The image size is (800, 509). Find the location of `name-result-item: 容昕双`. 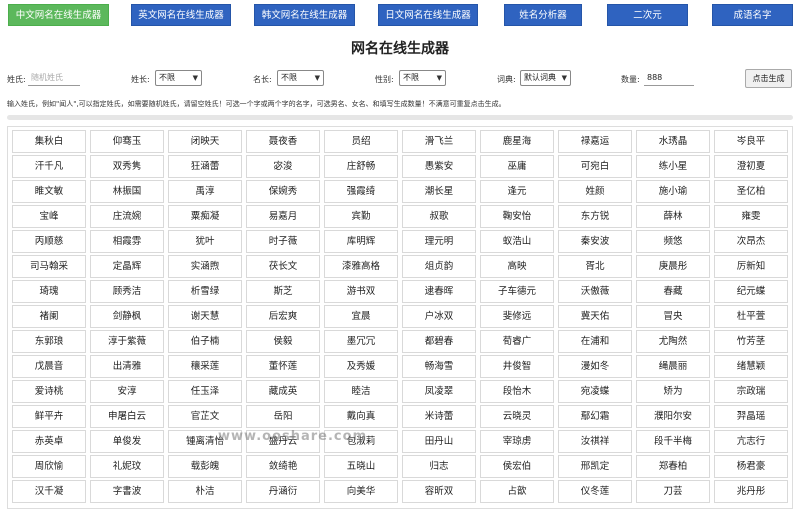

name-result-item: 容昕双 is located at coordinates (439, 491).